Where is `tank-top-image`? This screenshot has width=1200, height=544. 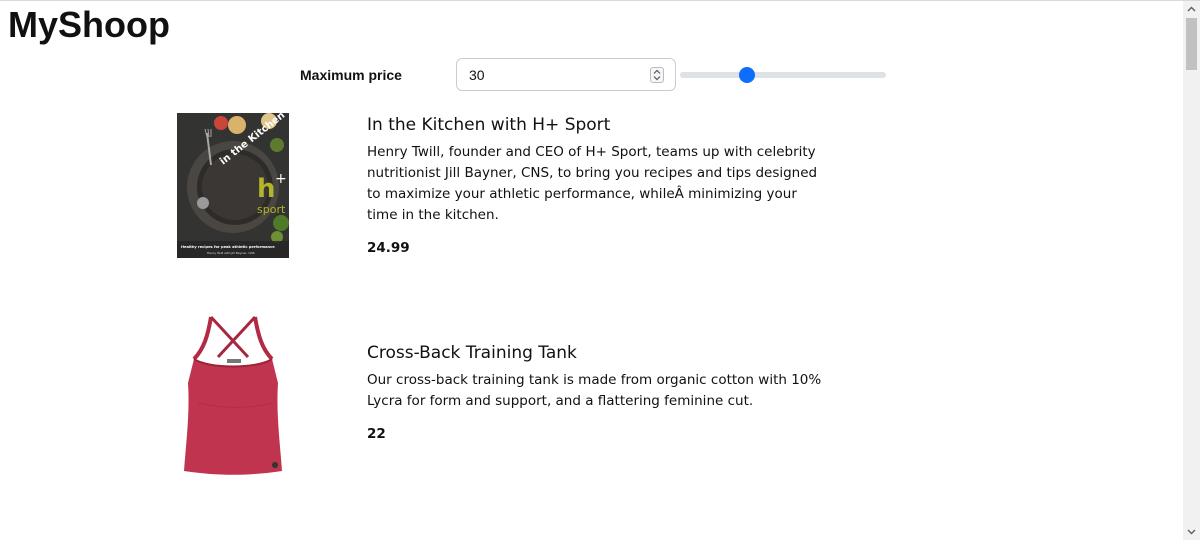
tank-top-image is located at coordinates (233, 395).